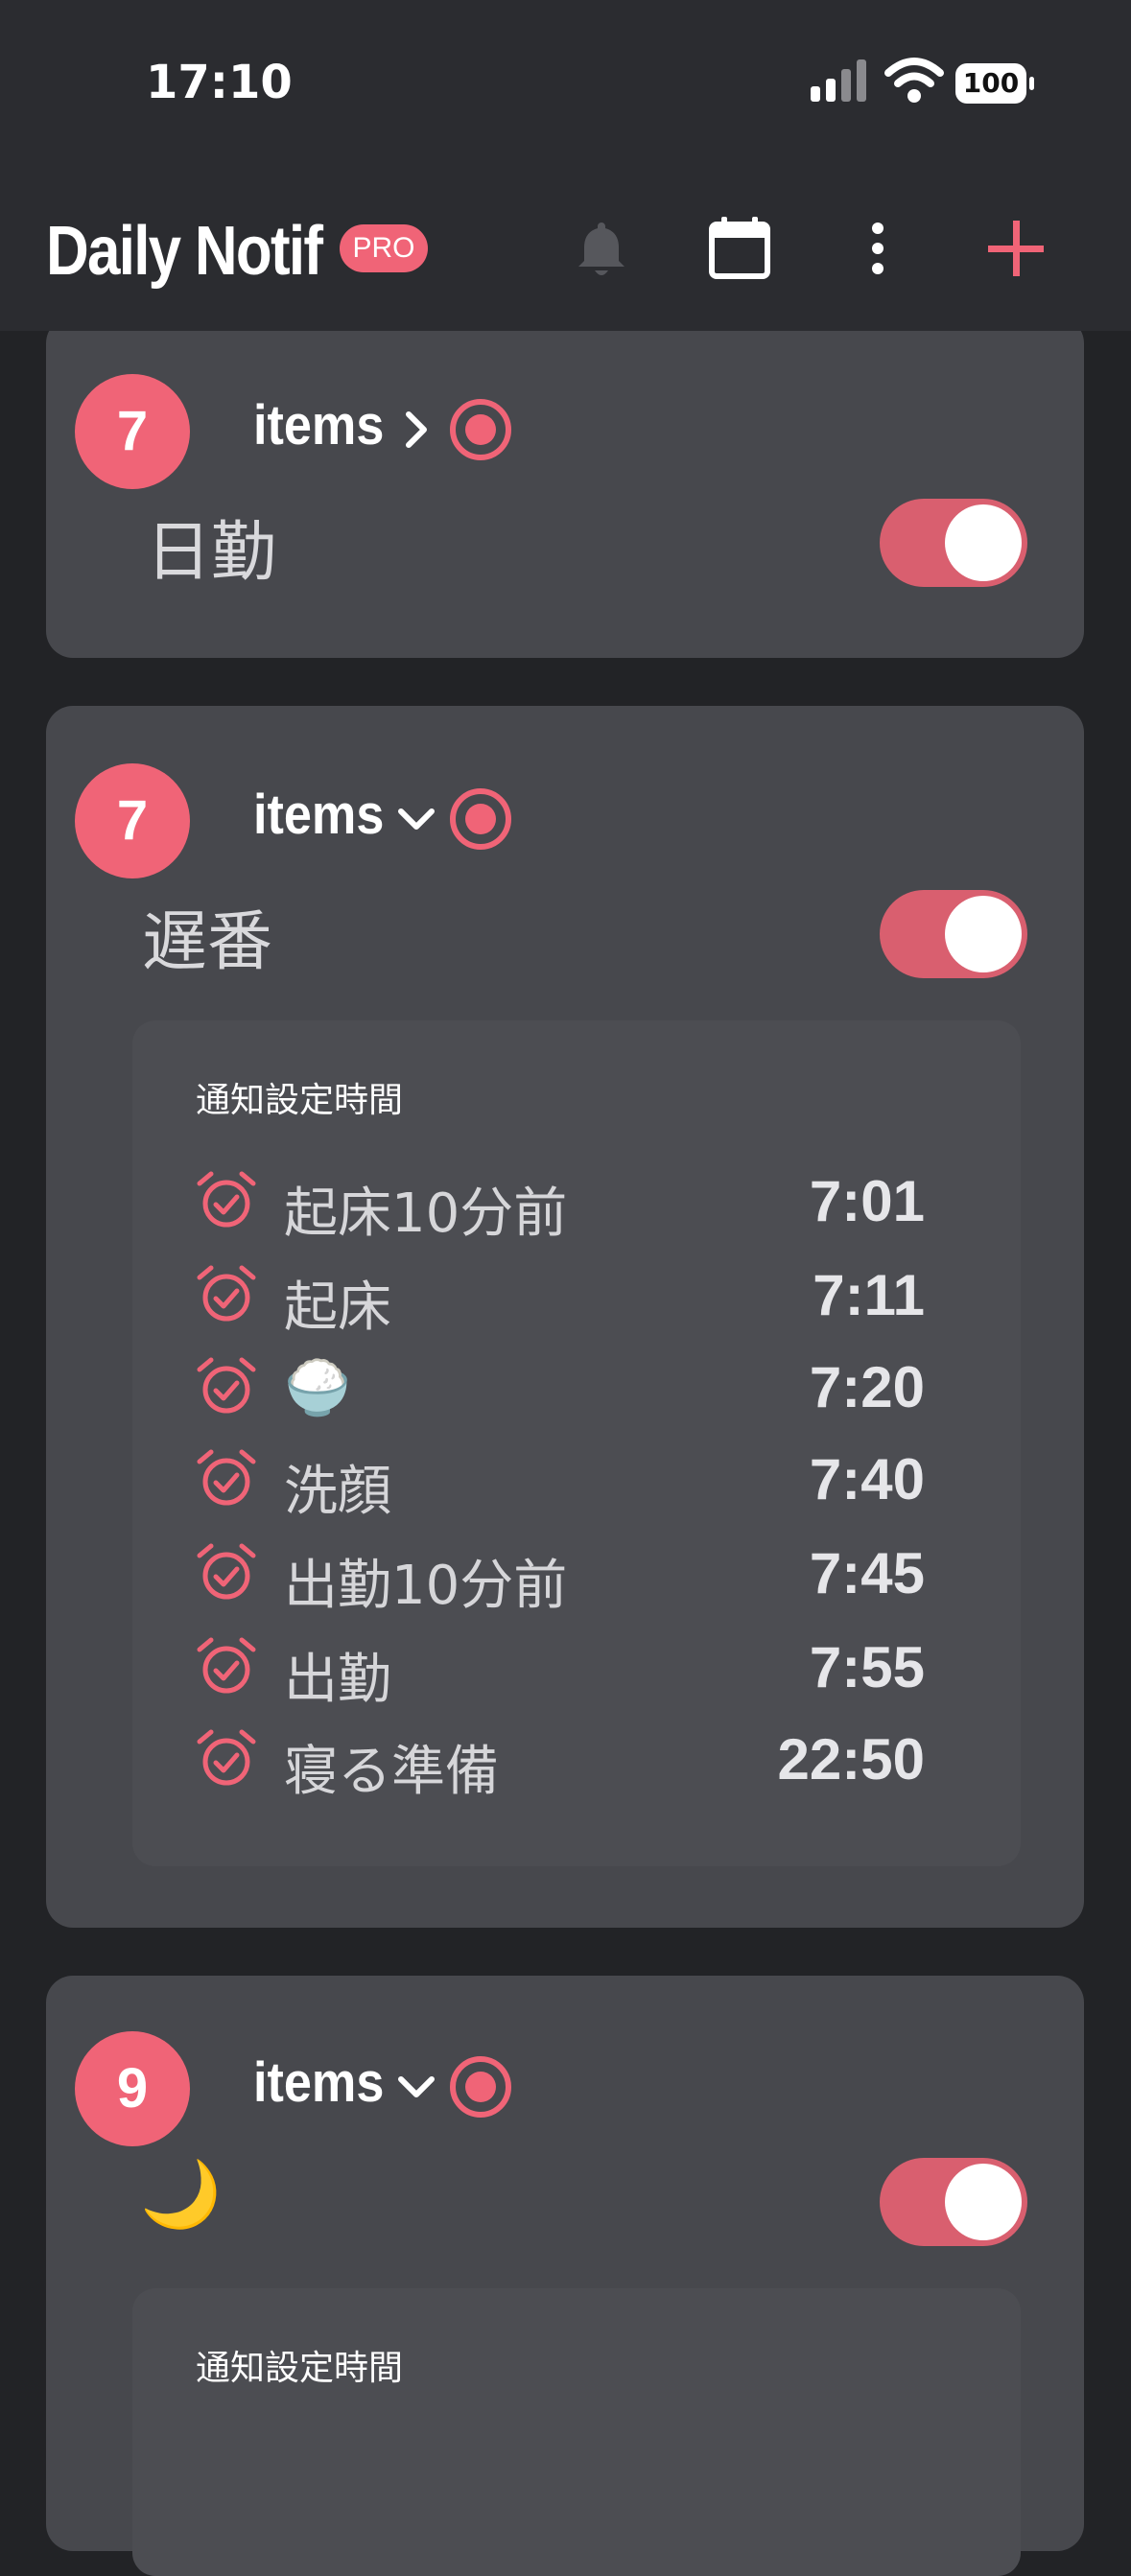 The width and height of the screenshot is (1131, 2576). I want to click on item-count-badge: 9, so click(132, 2088).